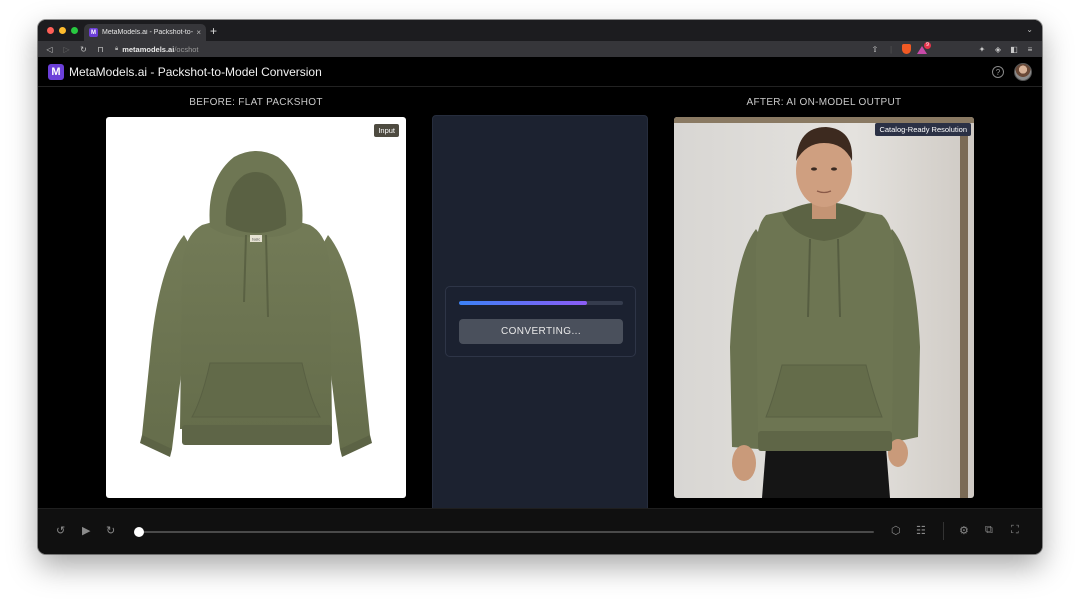 The height and width of the screenshot is (603, 1080). What do you see at coordinates (952, 49) in the screenshot?
I see `address-bar-actions: ⇧ | 9 ✦ ◈ ◧ ≡` at bounding box center [952, 49].